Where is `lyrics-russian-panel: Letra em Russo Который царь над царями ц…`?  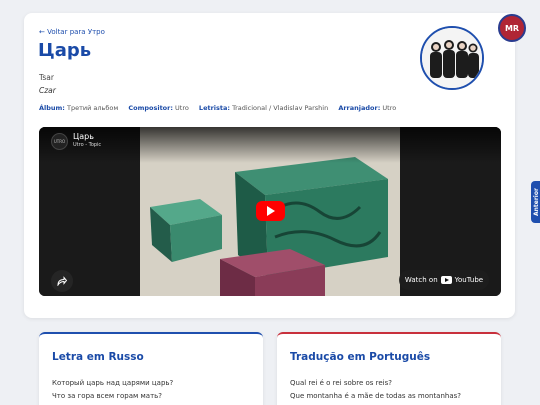 lyrics-russian-panel: Letra em Russo Который царь над царями ц… is located at coordinates (151, 368).